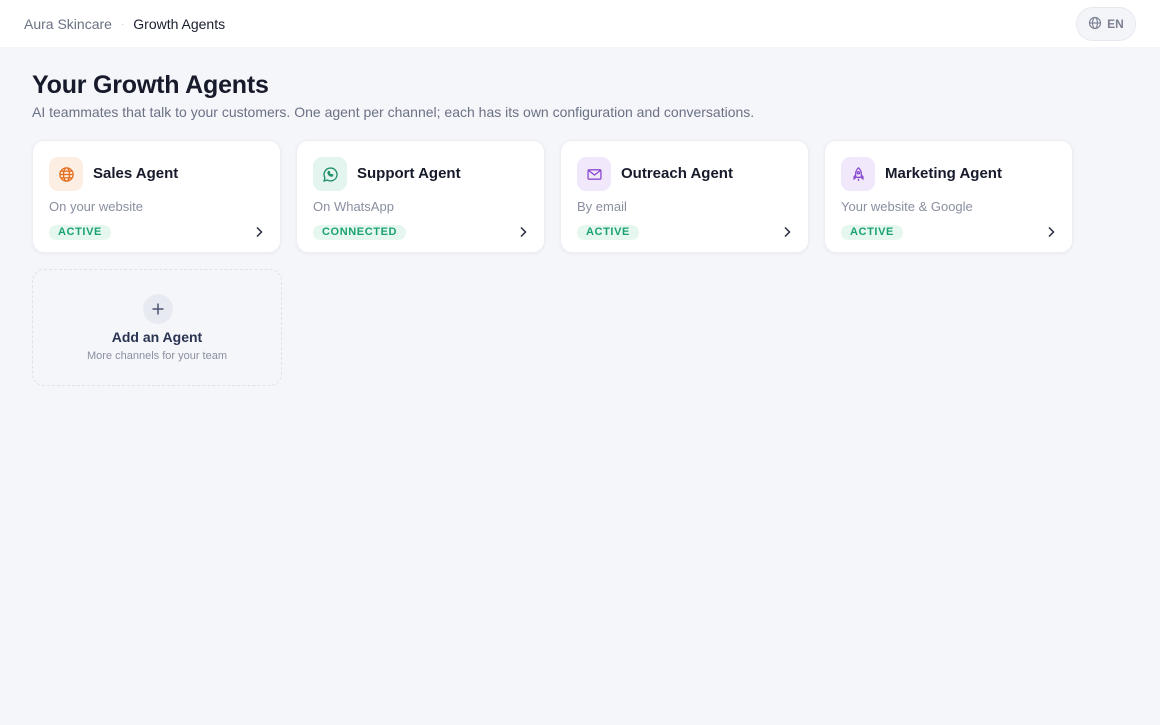  What do you see at coordinates (353, 206) in the screenshot?
I see `agent-channel: On WhatsApp` at bounding box center [353, 206].